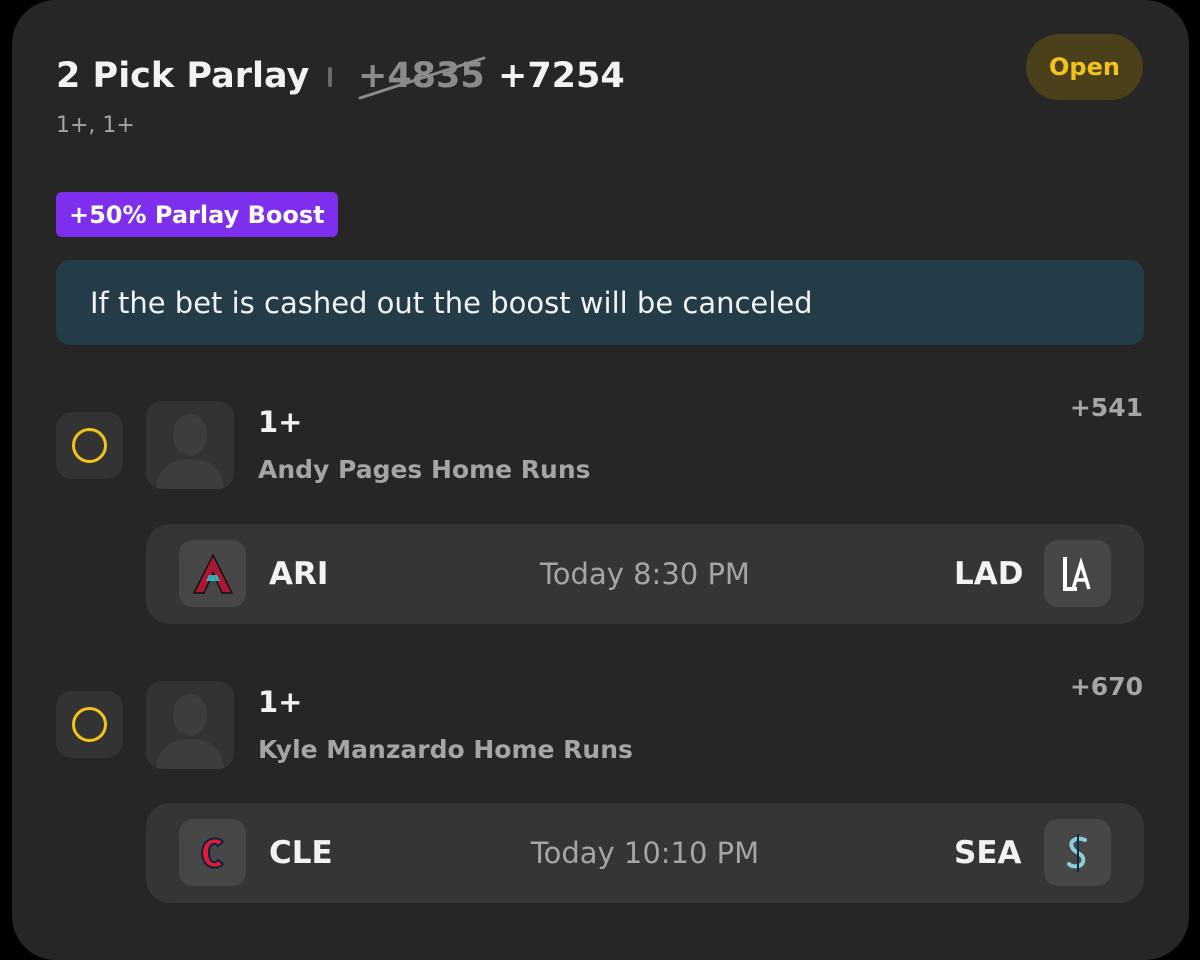  What do you see at coordinates (197, 214) in the screenshot?
I see `parlay-boost-badge: +50% Parlay Boost` at bounding box center [197, 214].